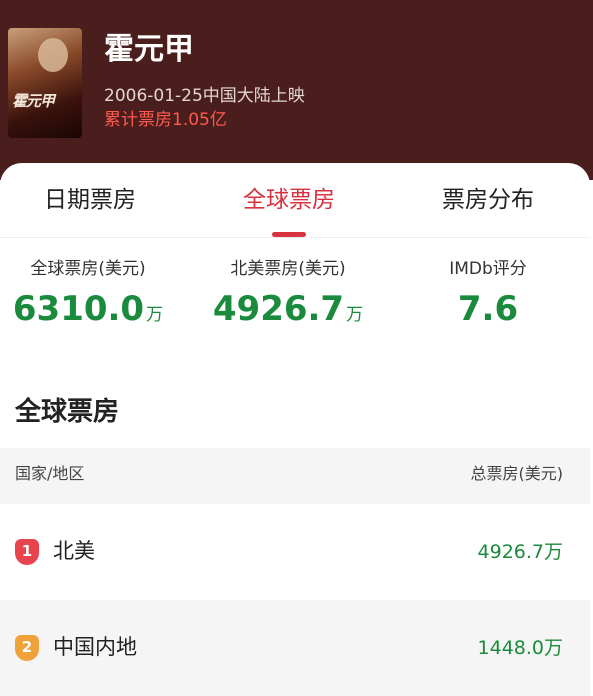  I want to click on release-info: 2006-01-25中国大陆上映, so click(204, 96).